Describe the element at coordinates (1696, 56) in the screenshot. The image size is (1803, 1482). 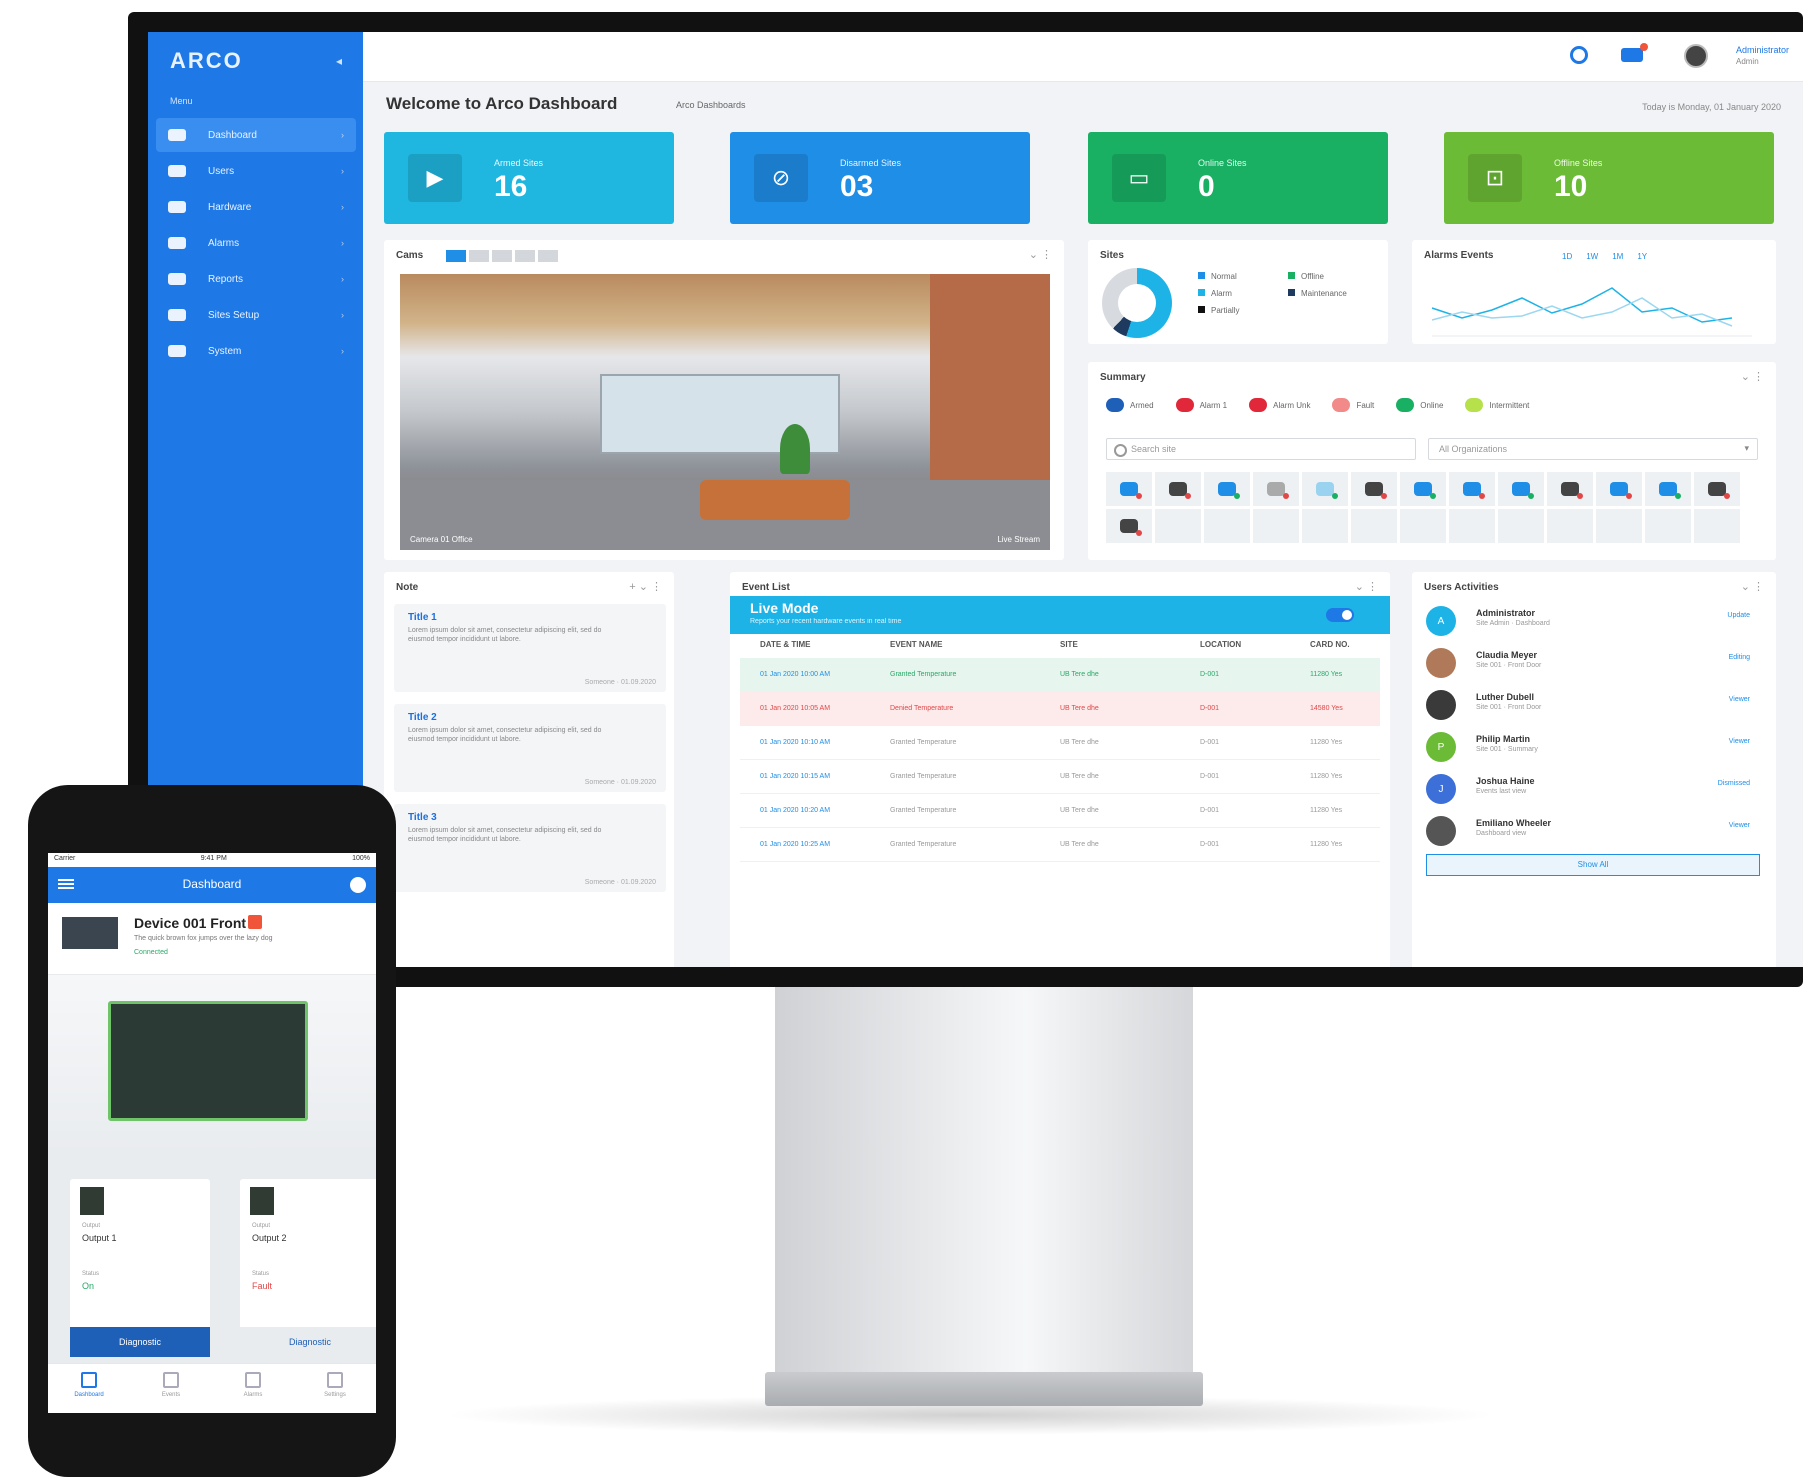
I see `avatar` at that location.